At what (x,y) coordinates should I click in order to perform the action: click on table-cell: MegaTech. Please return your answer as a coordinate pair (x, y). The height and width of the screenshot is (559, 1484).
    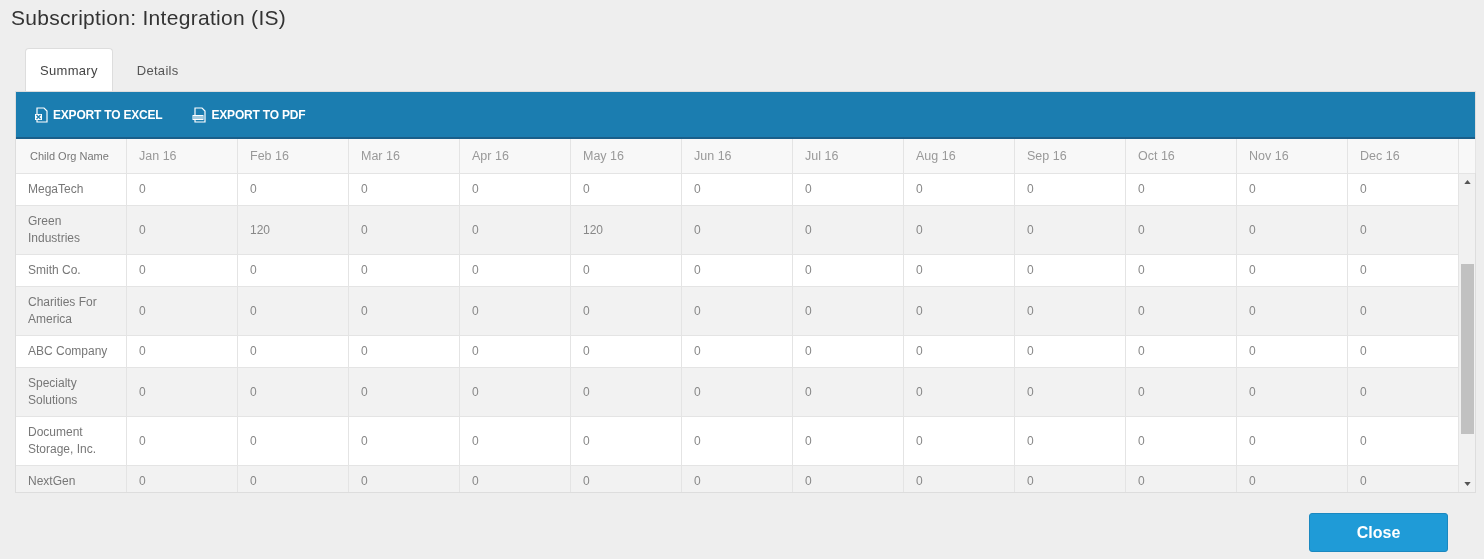
    Looking at the image, I should click on (71, 189).